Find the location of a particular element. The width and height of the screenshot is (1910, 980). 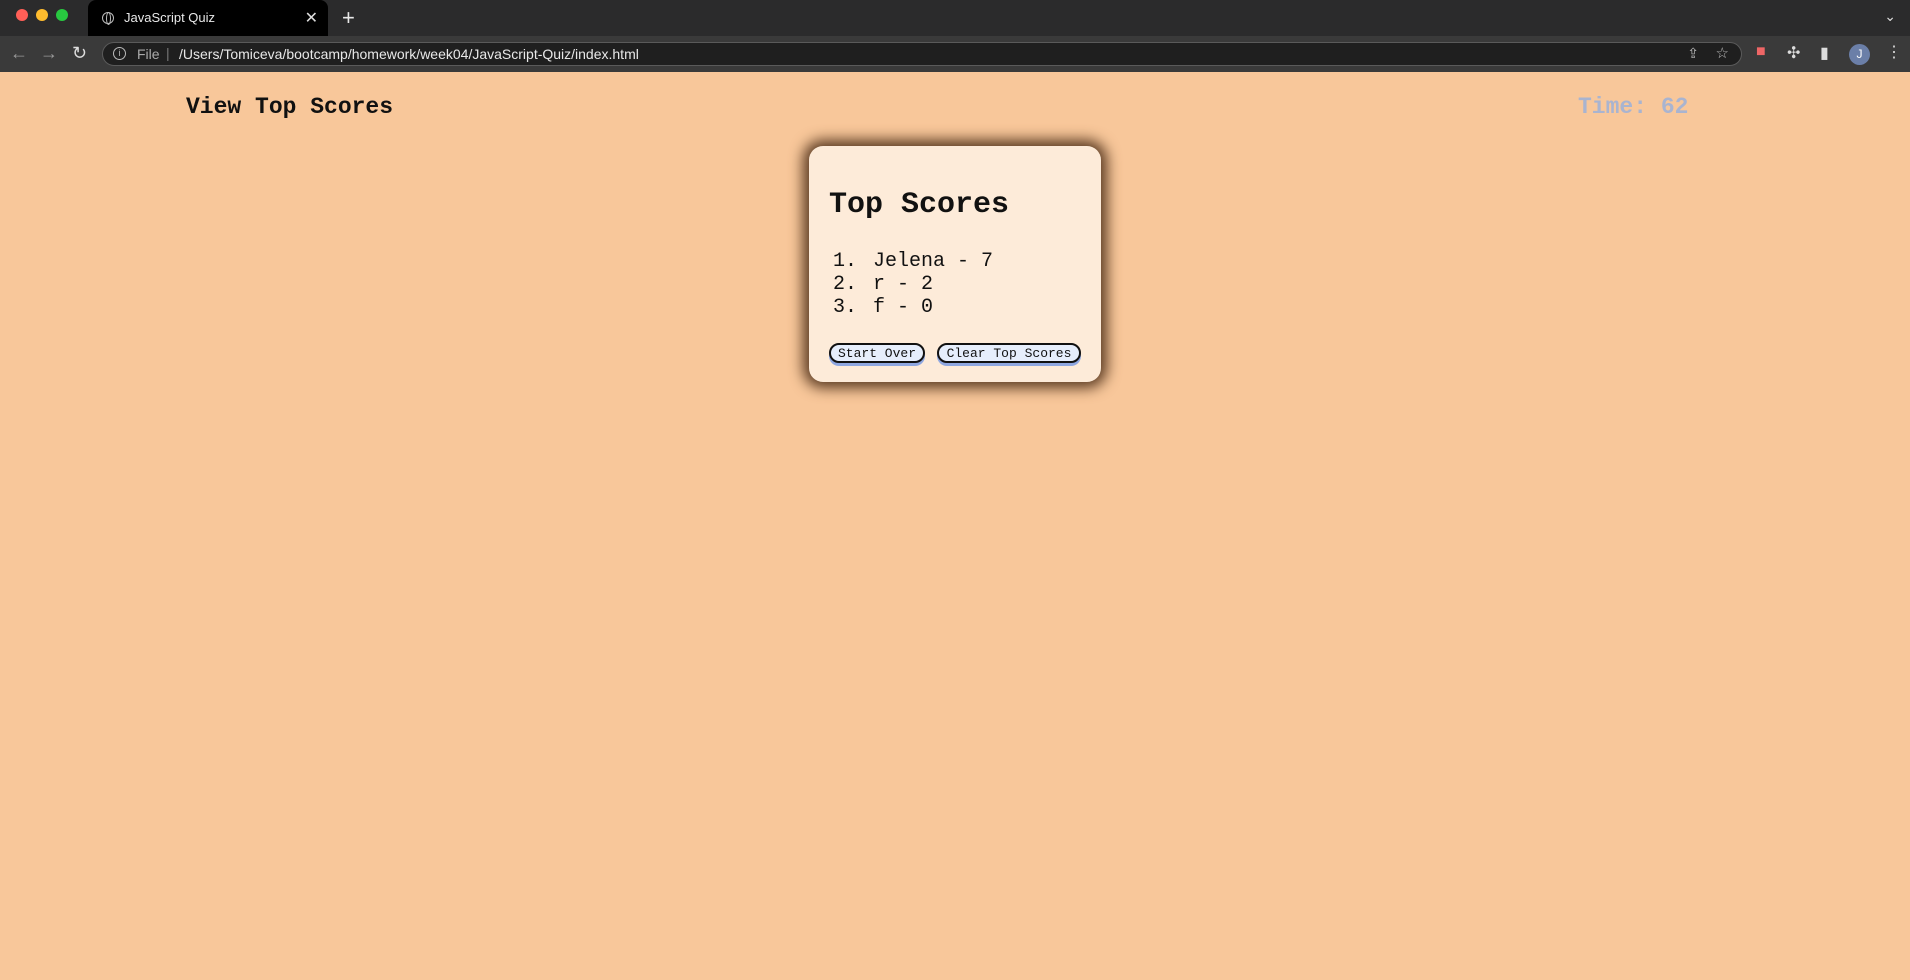

tab-close-icon: ✕ is located at coordinates (311, 18).